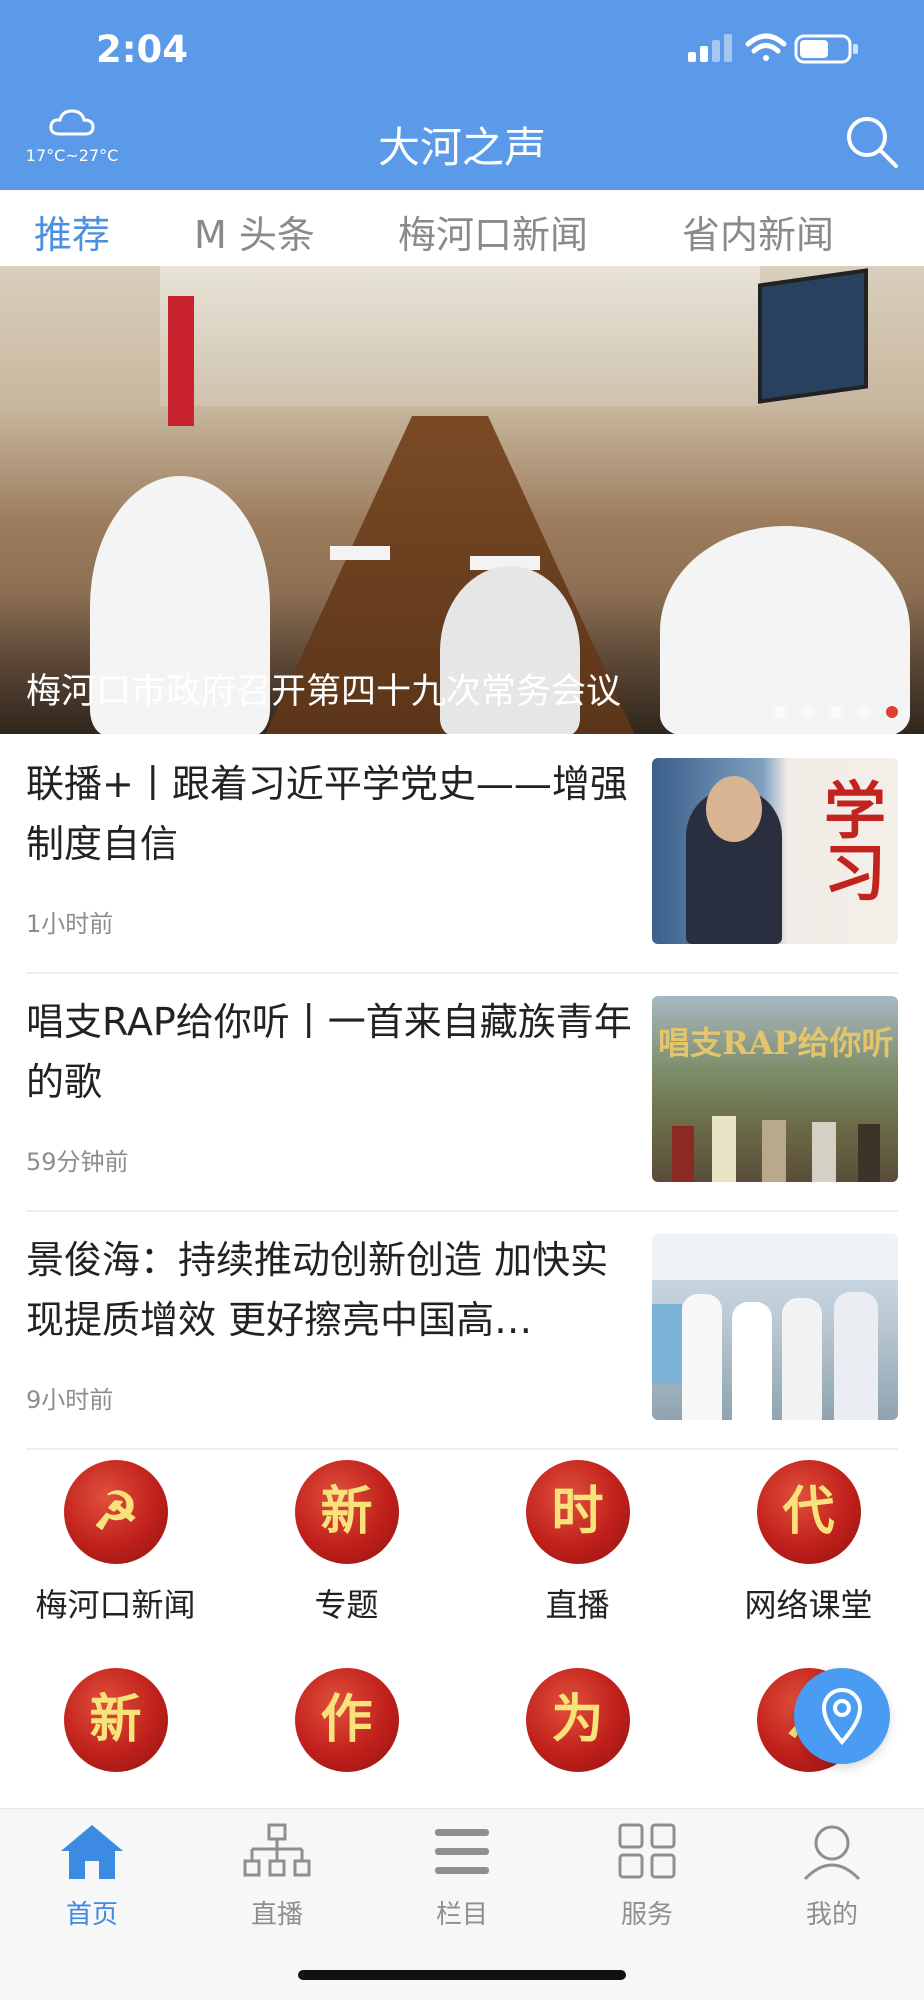  I want to click on grid-item-special: 新 专题, so click(346, 1543).